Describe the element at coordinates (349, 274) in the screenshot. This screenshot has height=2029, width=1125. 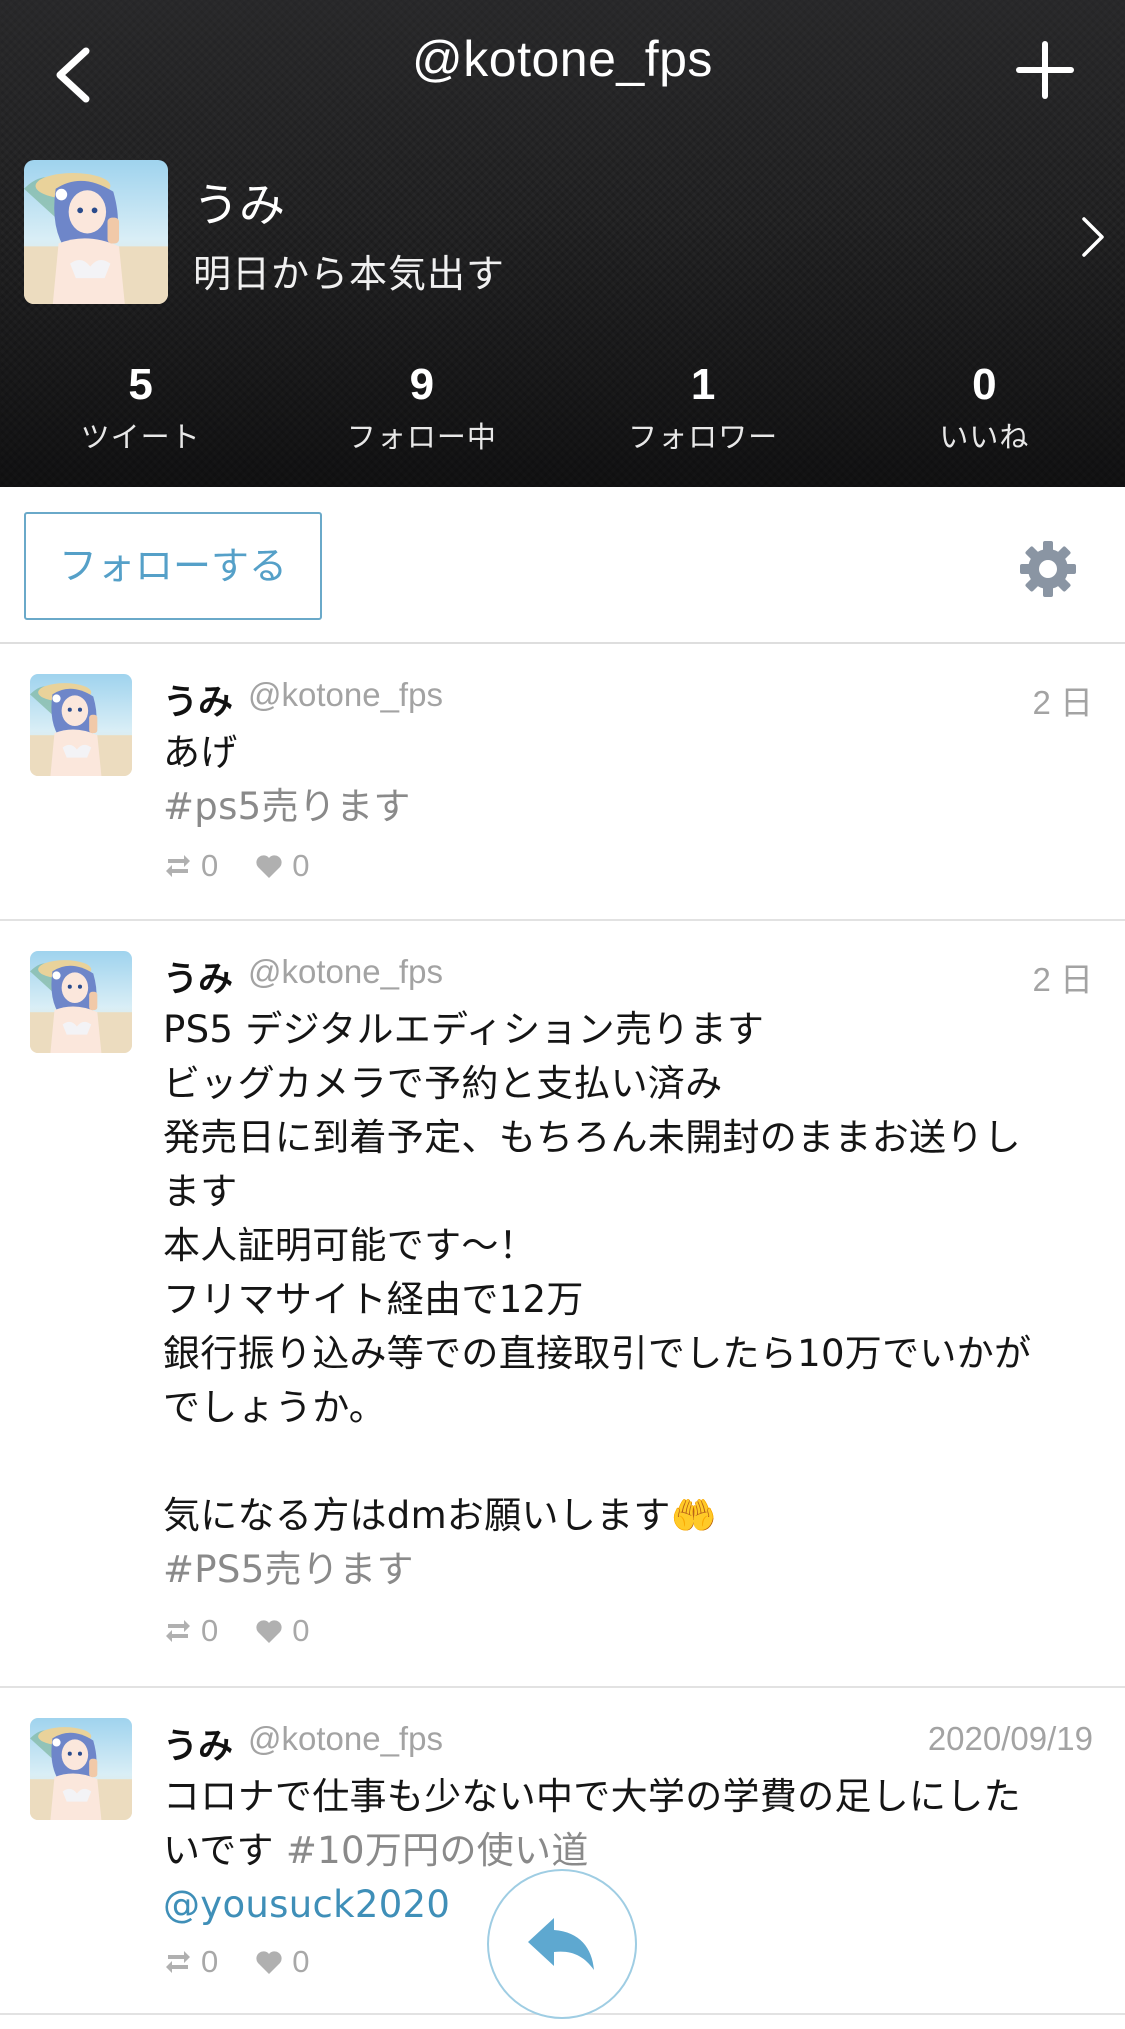
I see `profile-bio: 明日から本気出す` at that location.